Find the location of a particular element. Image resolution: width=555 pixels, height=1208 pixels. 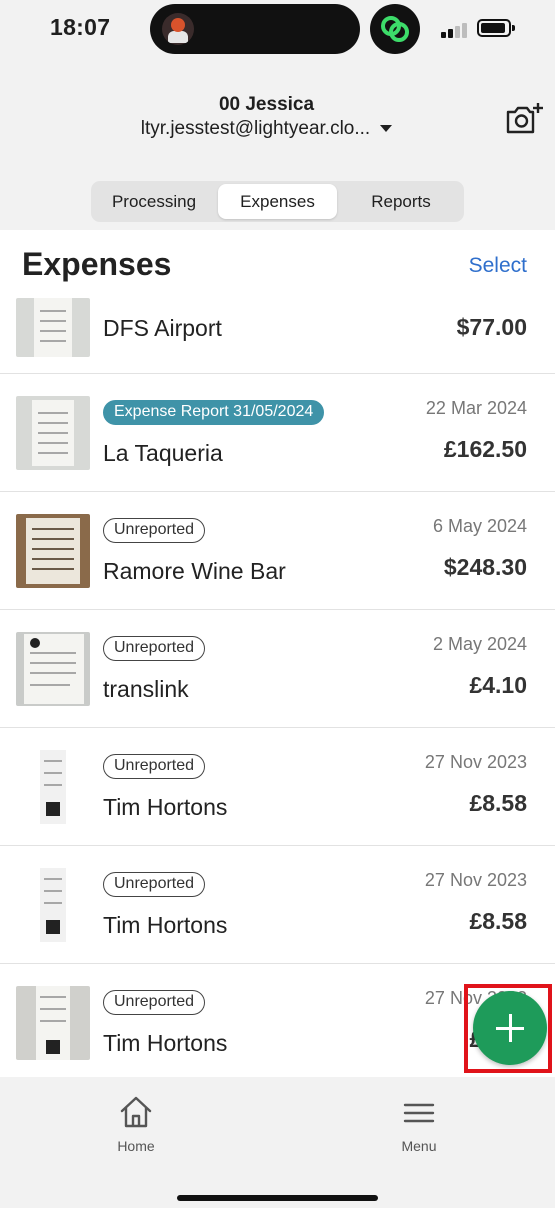

linkage-app-icon is located at coordinates (395, 29).